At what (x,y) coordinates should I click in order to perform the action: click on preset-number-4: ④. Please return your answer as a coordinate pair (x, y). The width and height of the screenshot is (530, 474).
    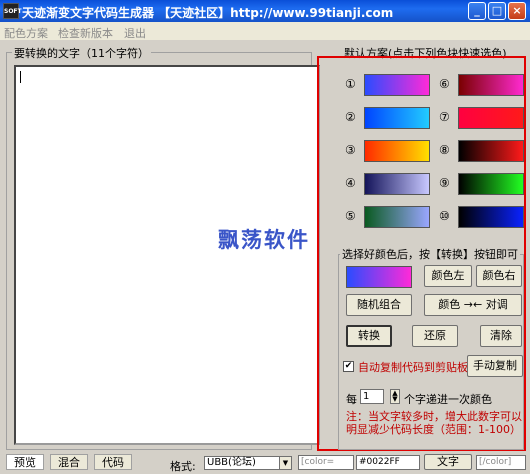
    Looking at the image, I should click on (350, 183).